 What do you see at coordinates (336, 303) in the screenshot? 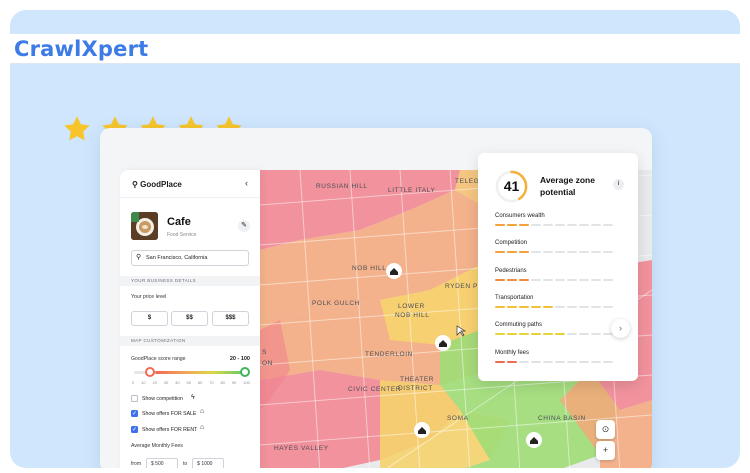
I see `district-label: POLK GULCH` at bounding box center [336, 303].